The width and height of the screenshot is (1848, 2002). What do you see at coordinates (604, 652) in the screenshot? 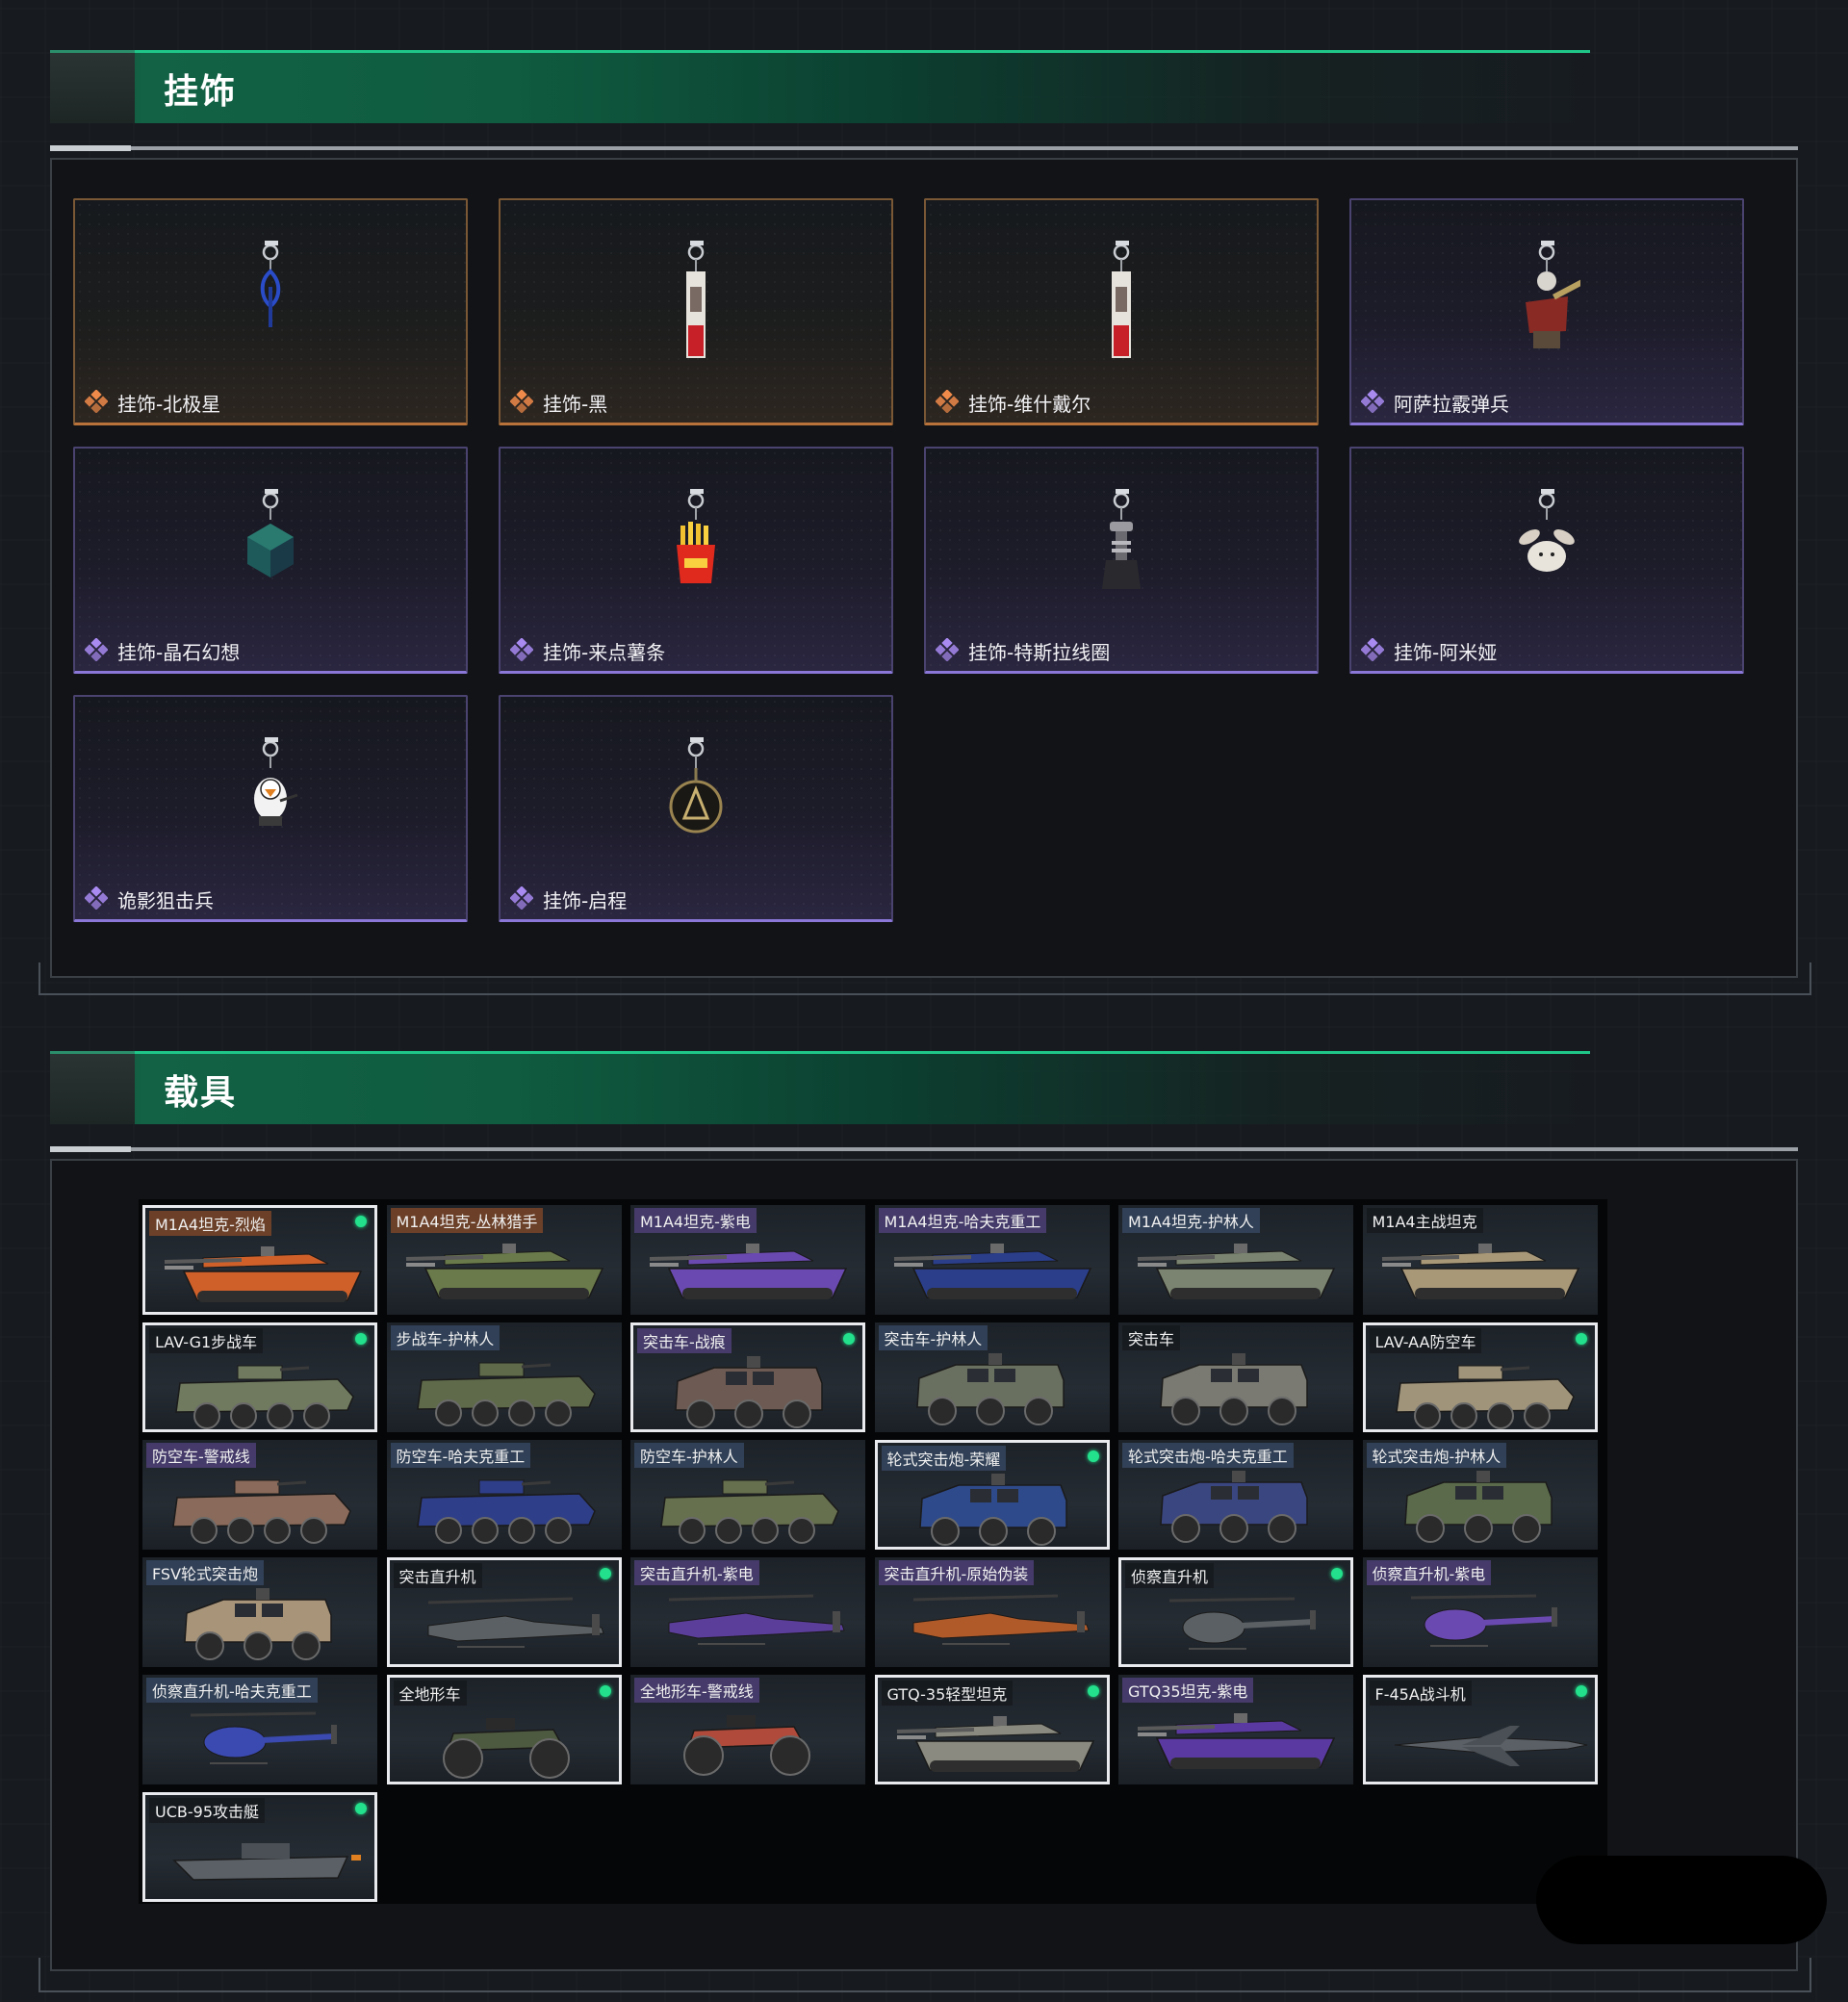
I see `charm-label: 挂饰-来点薯条` at bounding box center [604, 652].